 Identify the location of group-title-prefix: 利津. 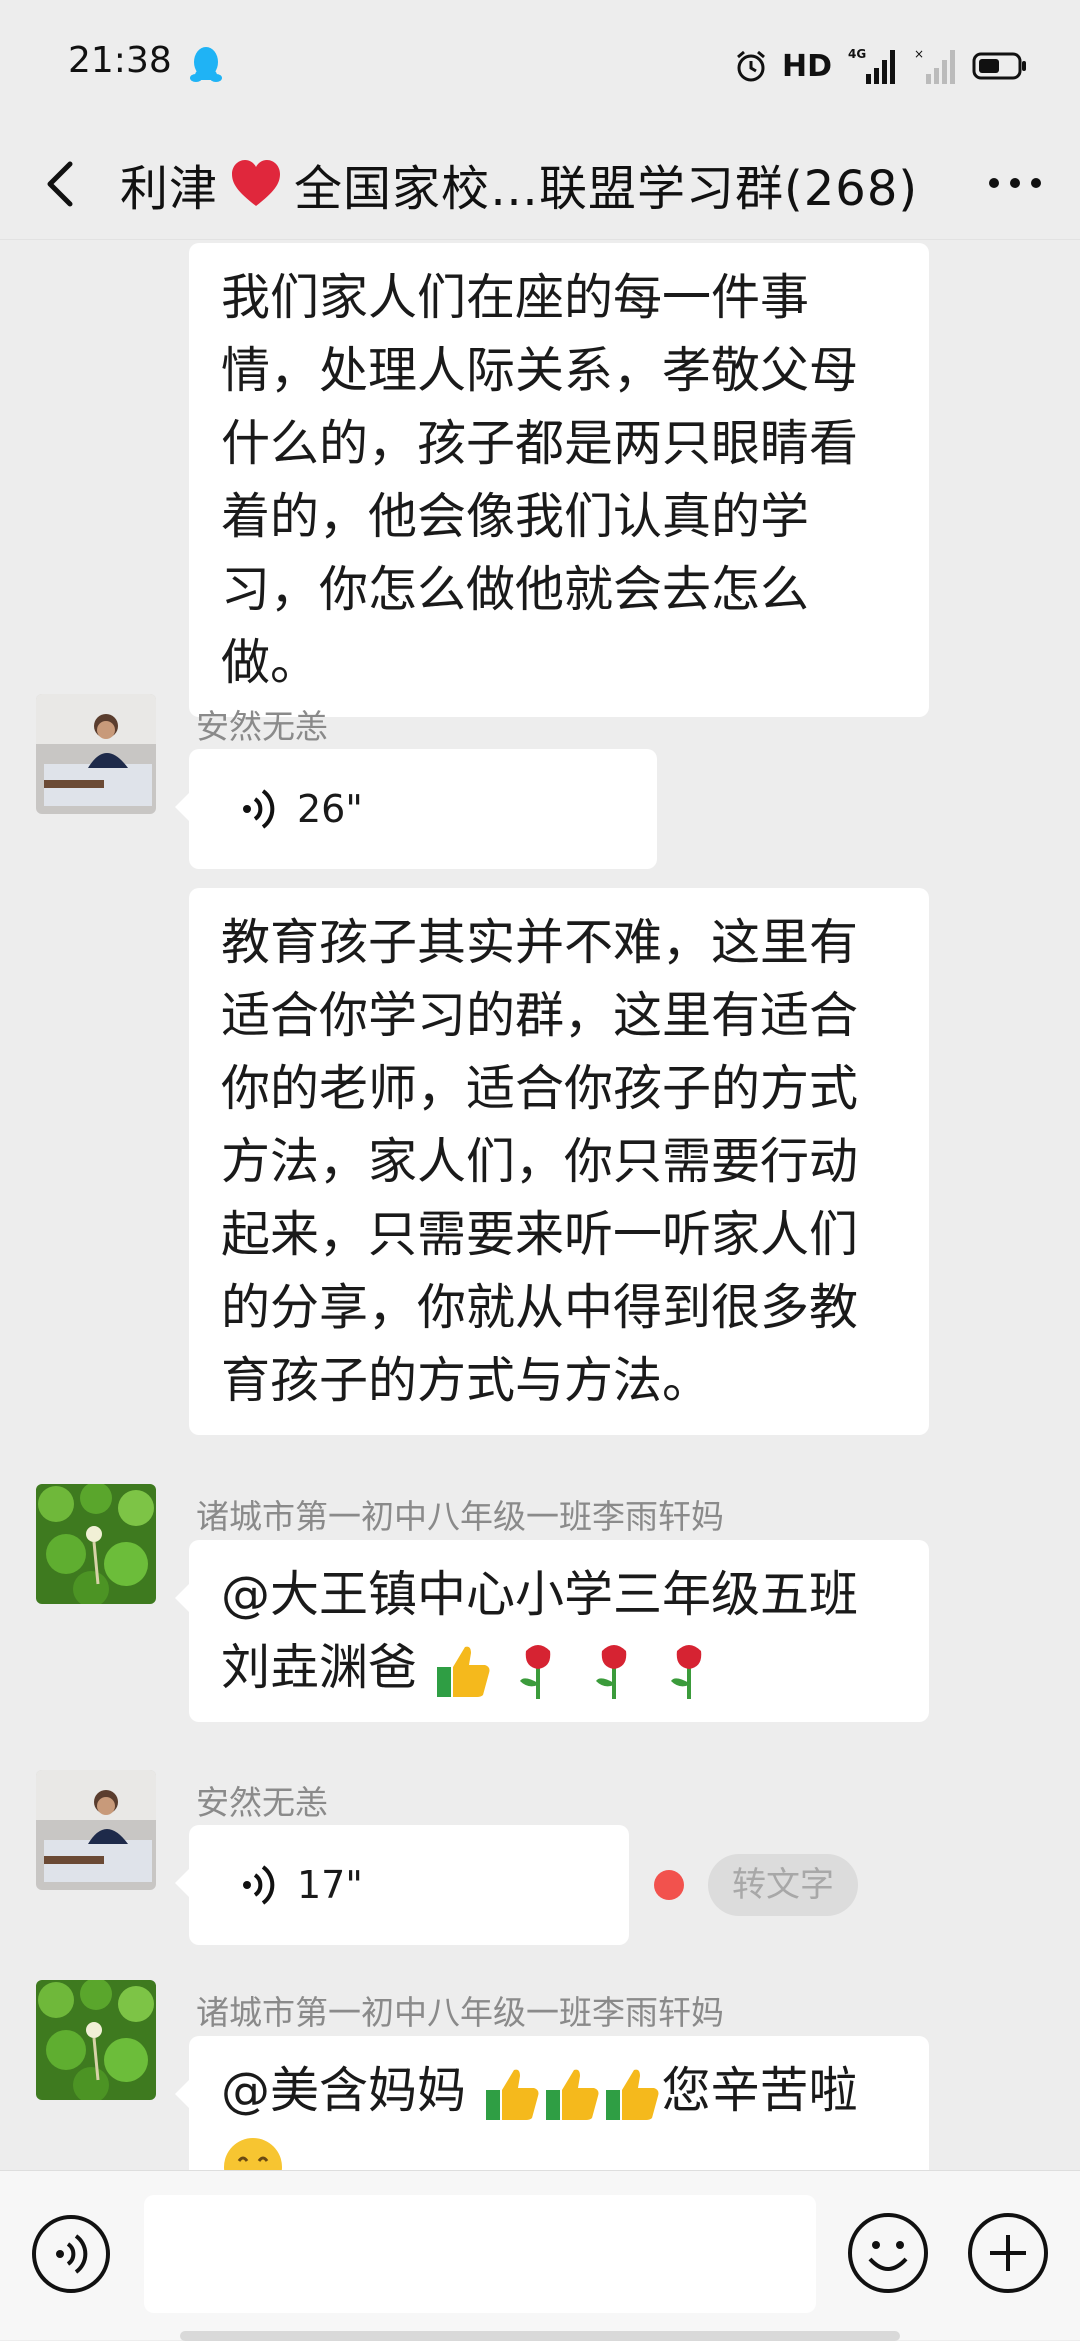
(169, 189).